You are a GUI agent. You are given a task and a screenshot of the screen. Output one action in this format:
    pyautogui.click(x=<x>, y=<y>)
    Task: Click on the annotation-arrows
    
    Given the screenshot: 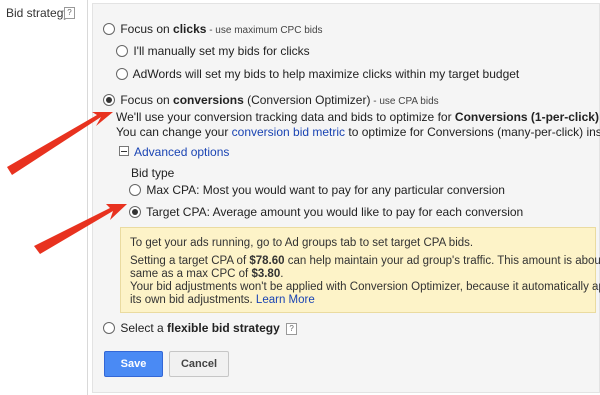 What is the action you would take?
    pyautogui.click(x=67, y=183)
    